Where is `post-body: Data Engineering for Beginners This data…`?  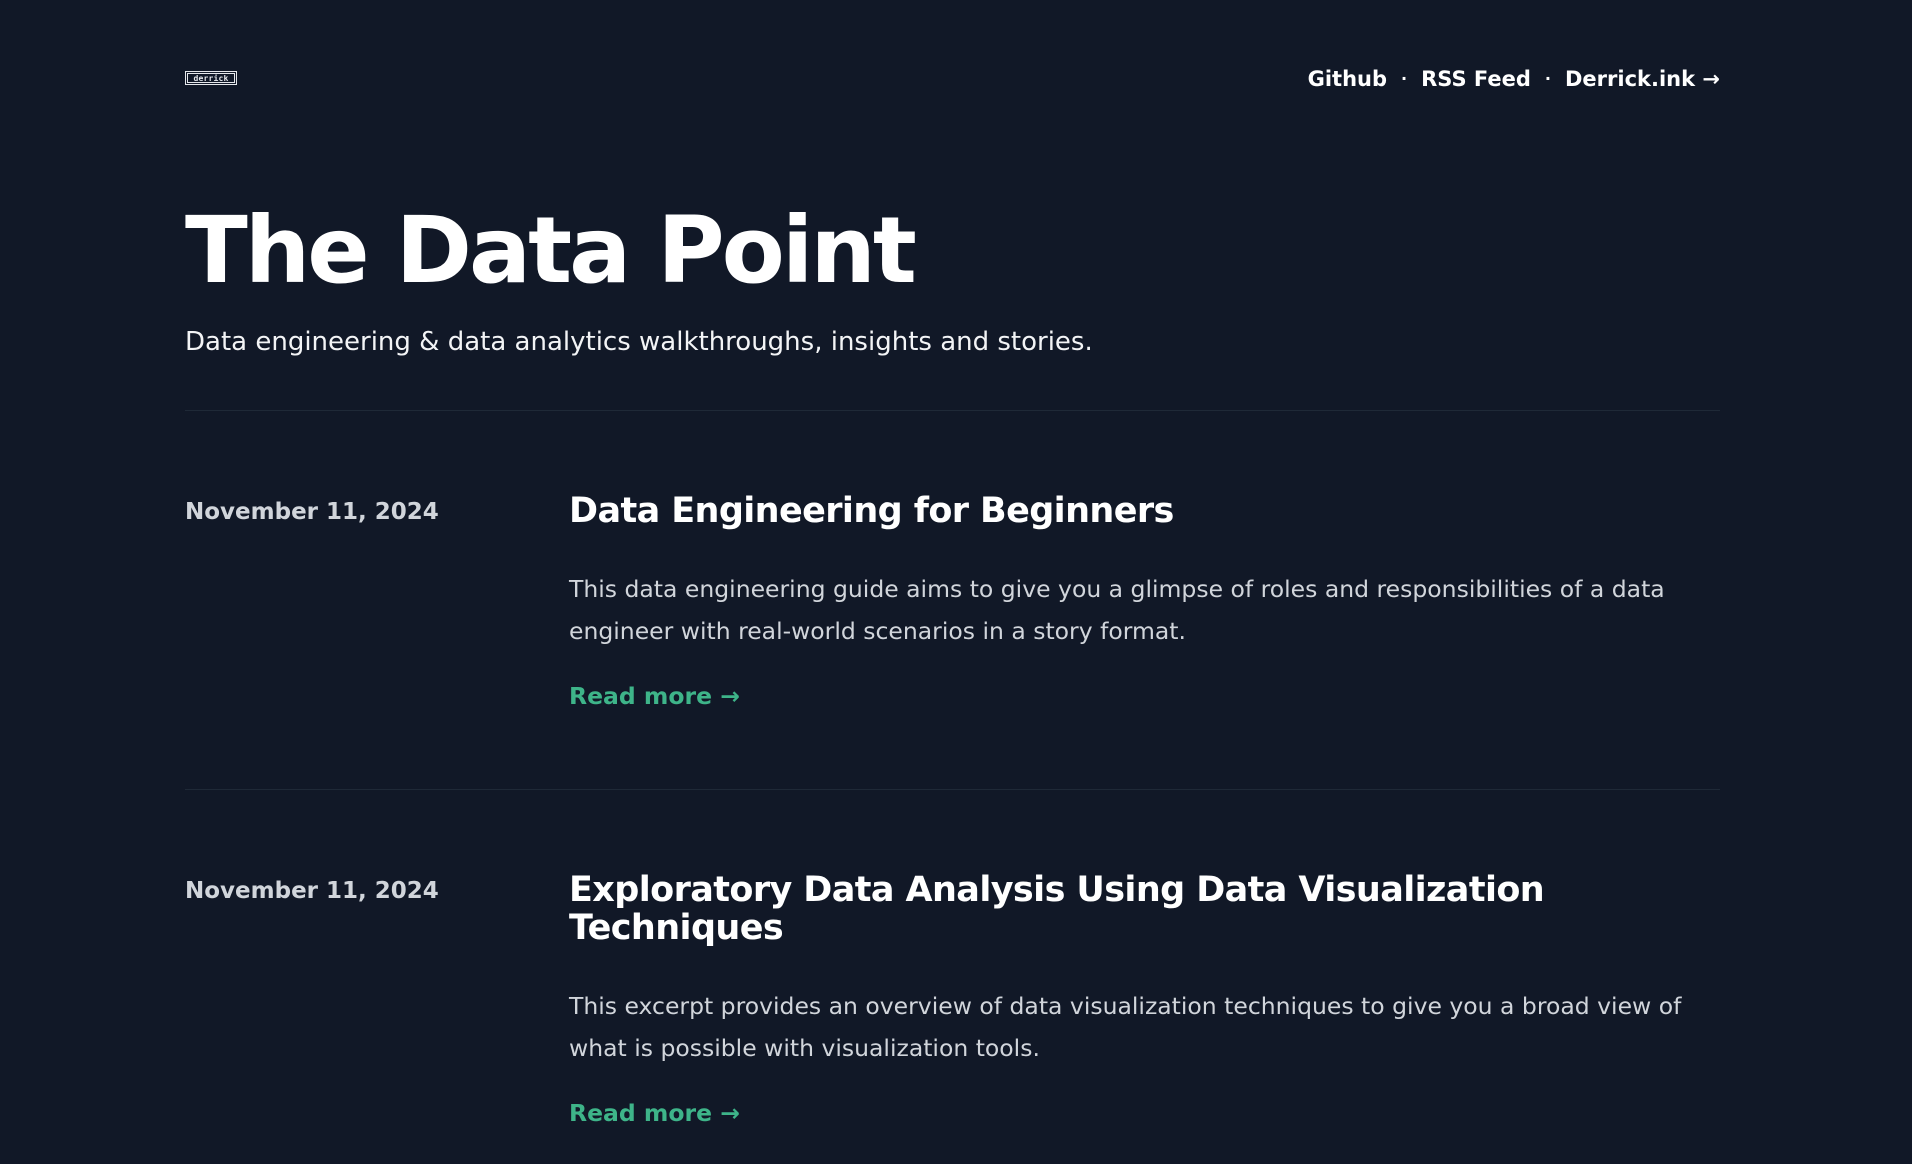
post-body: Data Engineering for Beginners This data… is located at coordinates (1144, 604).